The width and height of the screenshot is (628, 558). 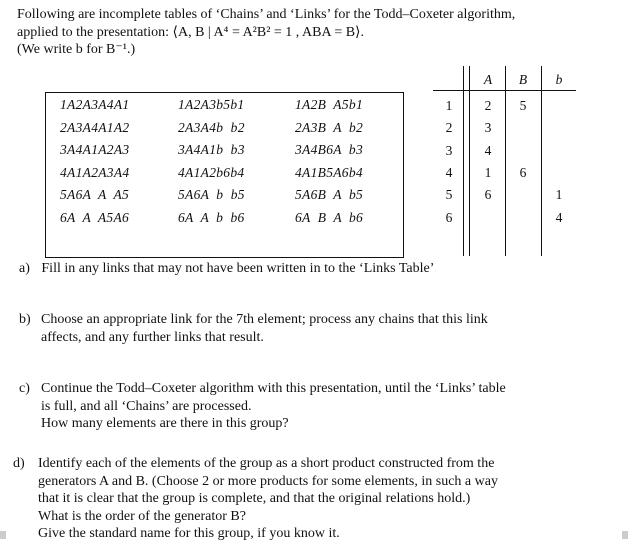 What do you see at coordinates (76, 49) in the screenshot?
I see `intro-line-3: (We write b for B⁻¹.)` at bounding box center [76, 49].